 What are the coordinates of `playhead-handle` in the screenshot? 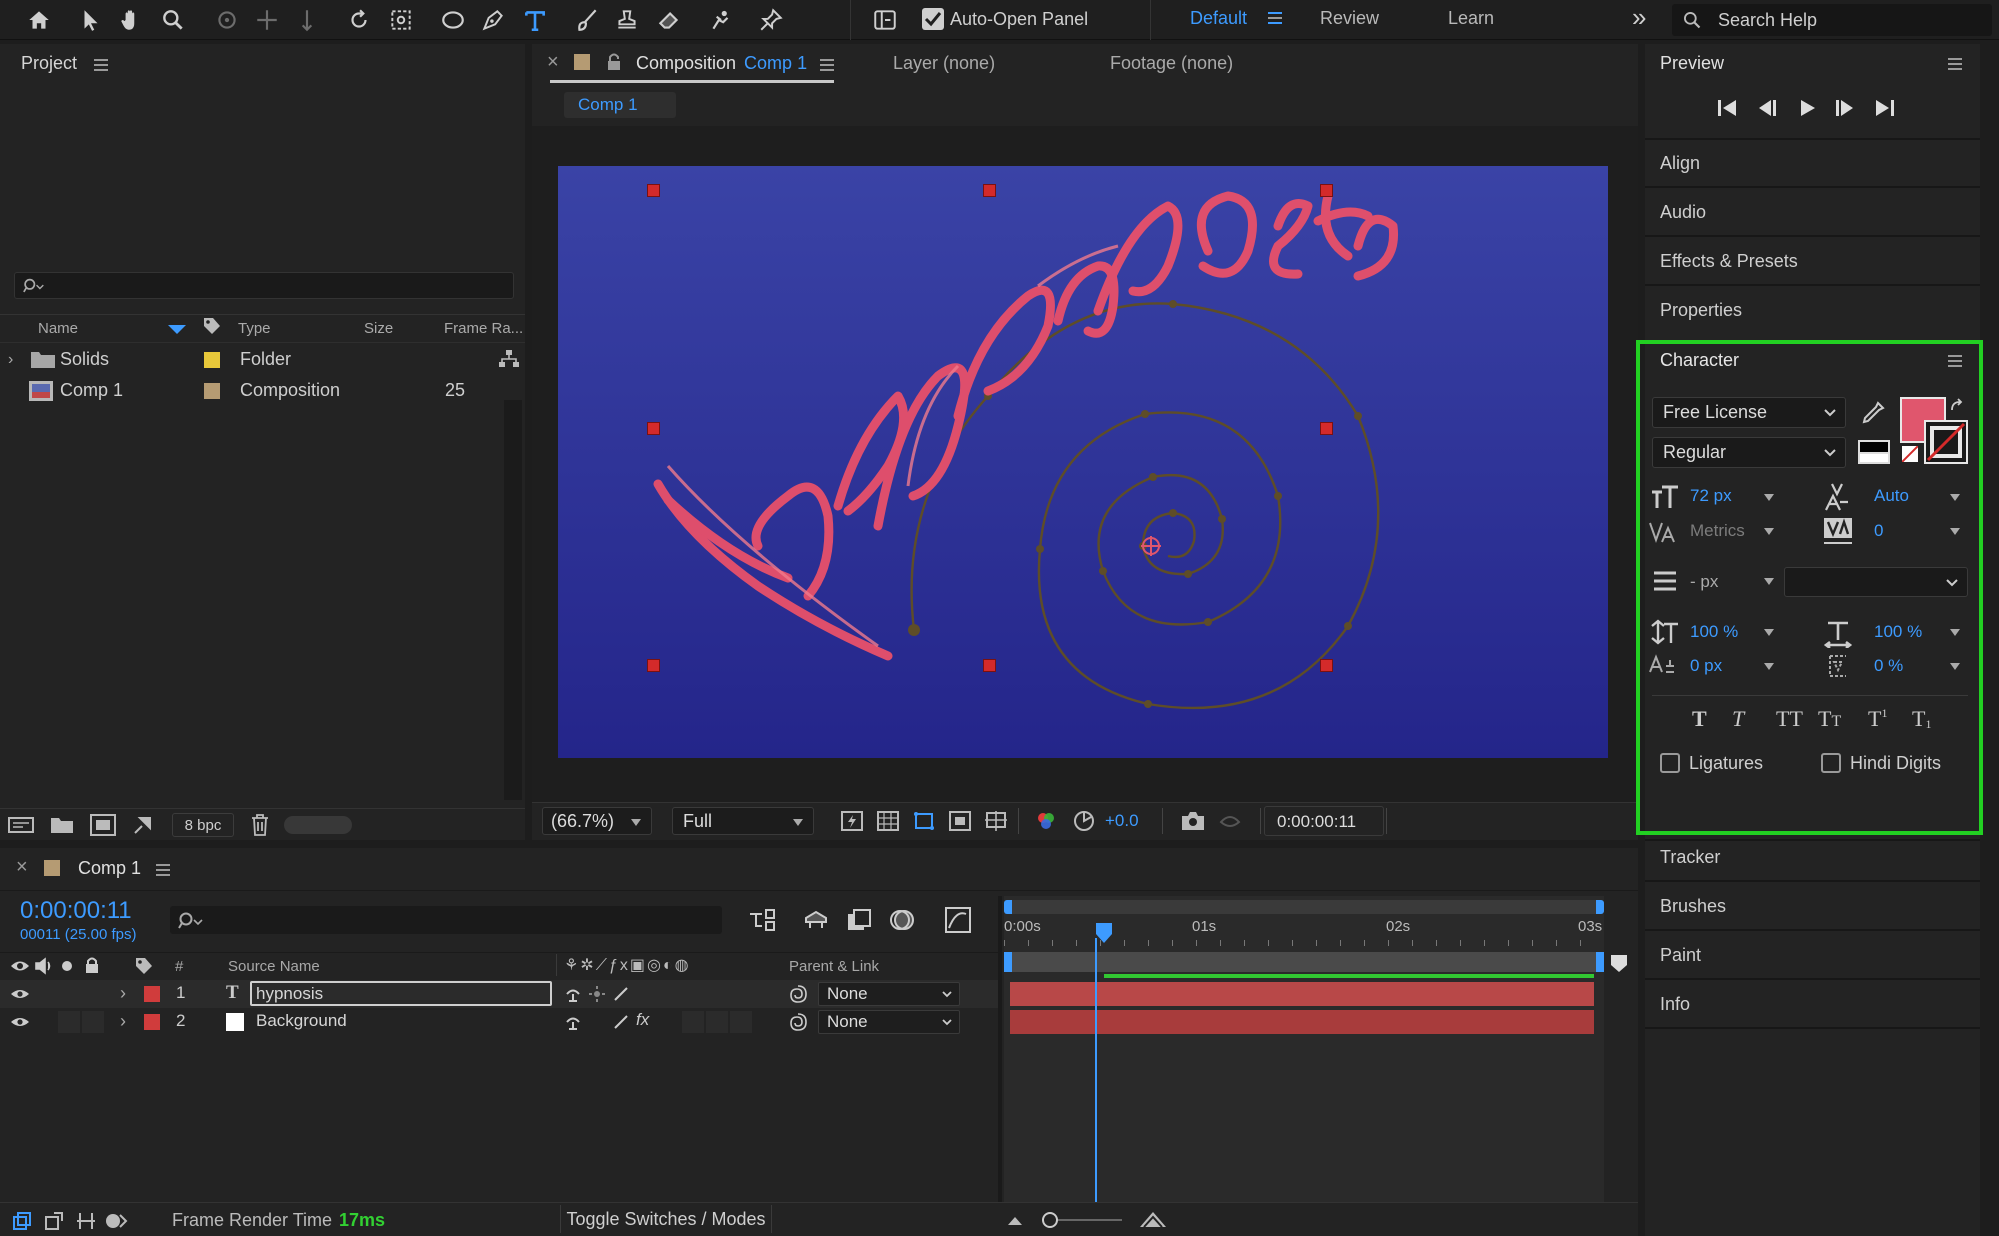 It's located at (1104, 932).